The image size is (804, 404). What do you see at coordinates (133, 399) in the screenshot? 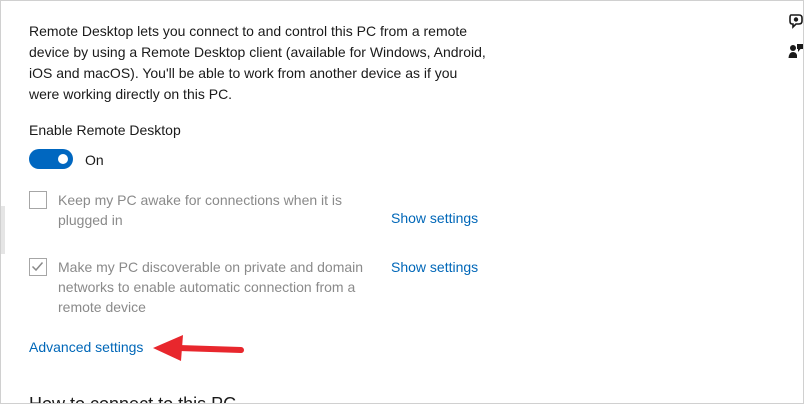
I see `next-section-heading: How to connect to this PC` at bounding box center [133, 399].